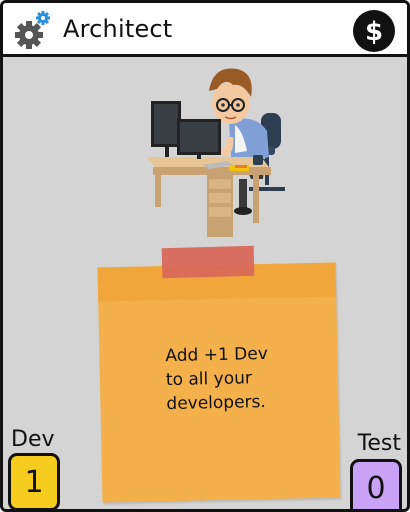  I want to click on ability-description: Add +1 Dev to all your developers., so click(240, 378).